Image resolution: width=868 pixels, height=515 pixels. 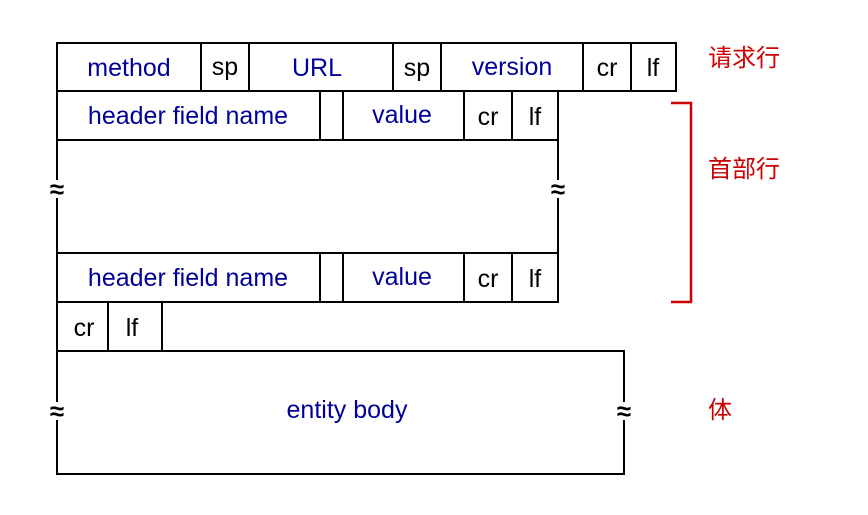 What do you see at coordinates (512, 67) in the screenshot?
I see `version-text: version` at bounding box center [512, 67].